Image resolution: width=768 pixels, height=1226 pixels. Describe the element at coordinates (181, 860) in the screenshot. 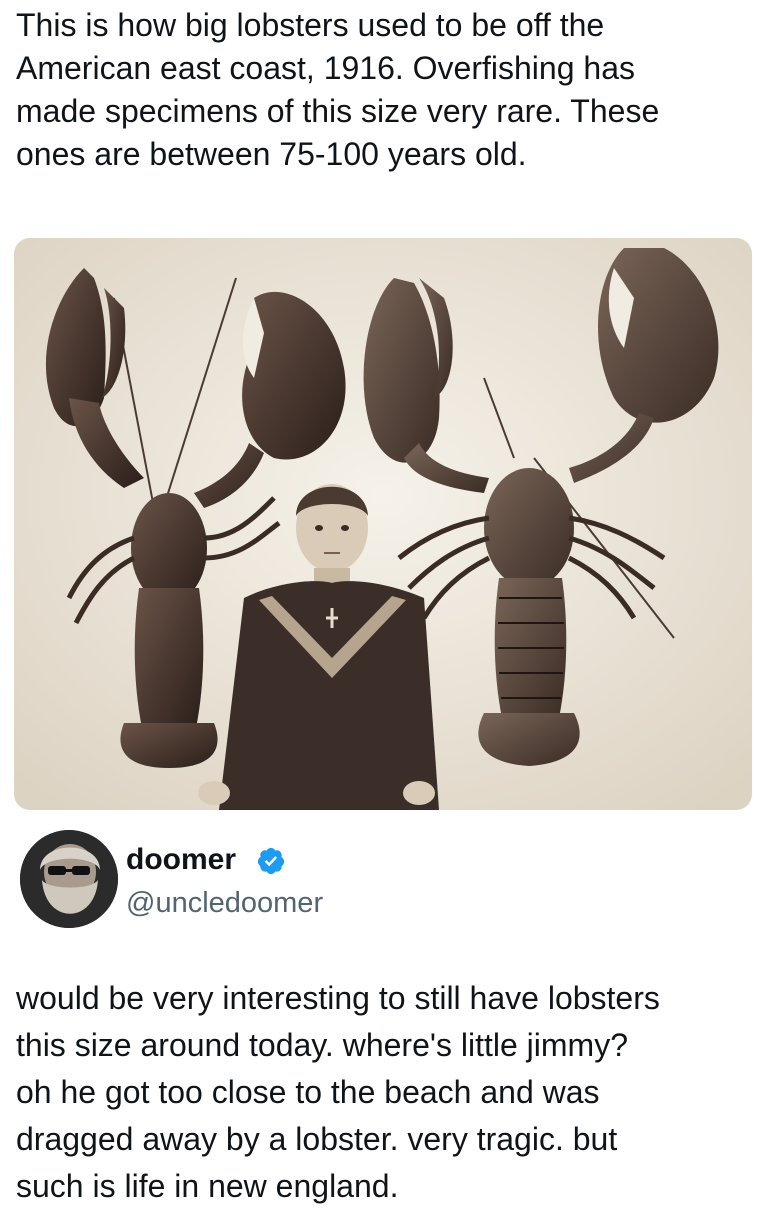

I see `display-name: doomer` at that location.